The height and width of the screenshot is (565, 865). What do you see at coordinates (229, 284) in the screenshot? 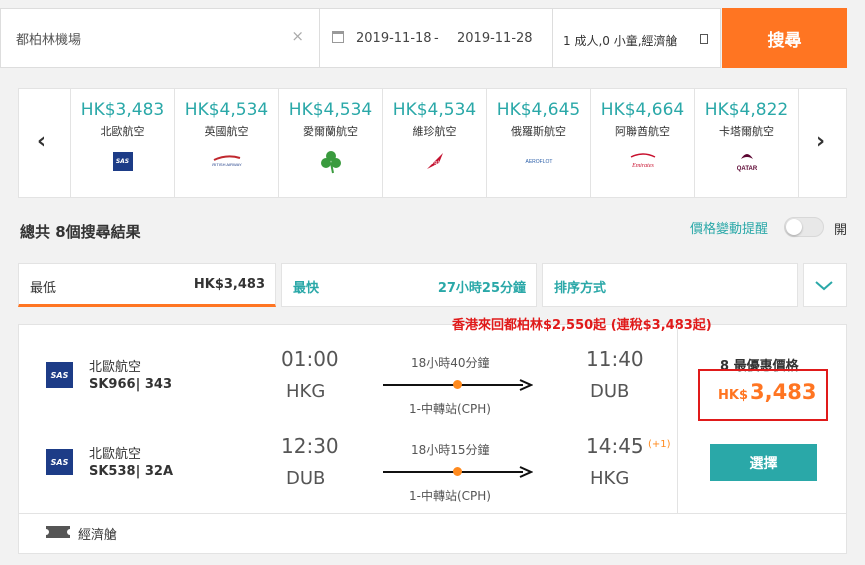
I see `tab-cheapest-value: HK$3,483` at bounding box center [229, 284].